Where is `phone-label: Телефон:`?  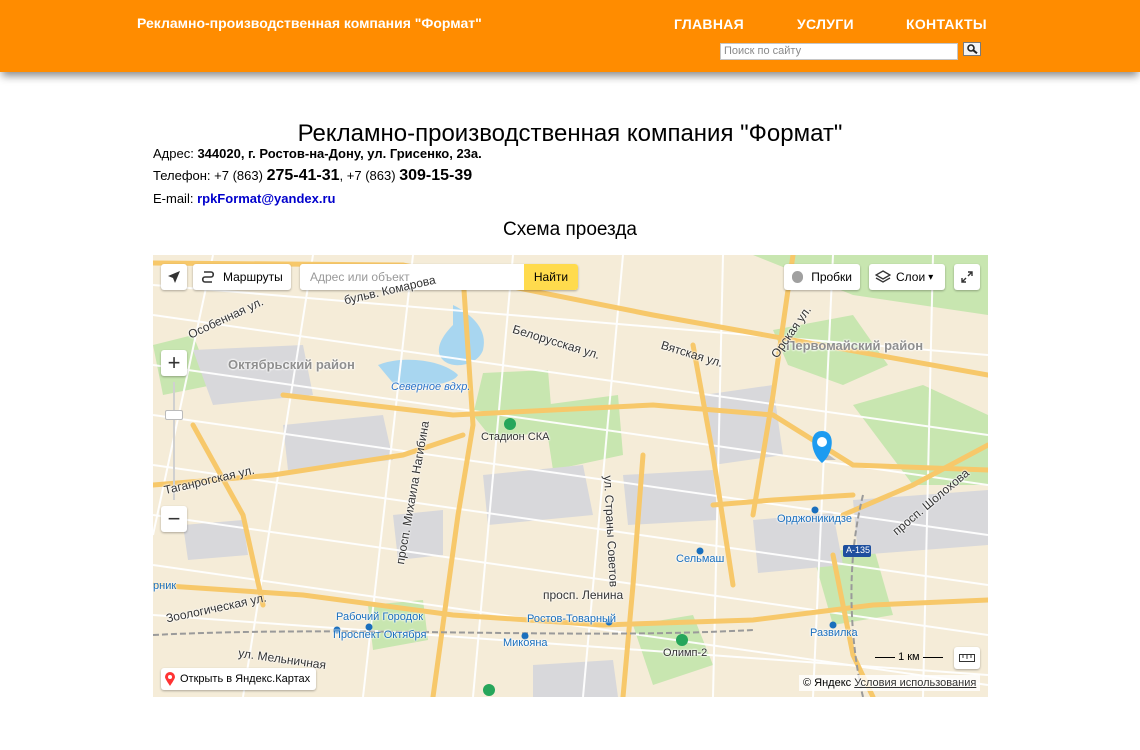
phone-label: Телефон: is located at coordinates (182, 175).